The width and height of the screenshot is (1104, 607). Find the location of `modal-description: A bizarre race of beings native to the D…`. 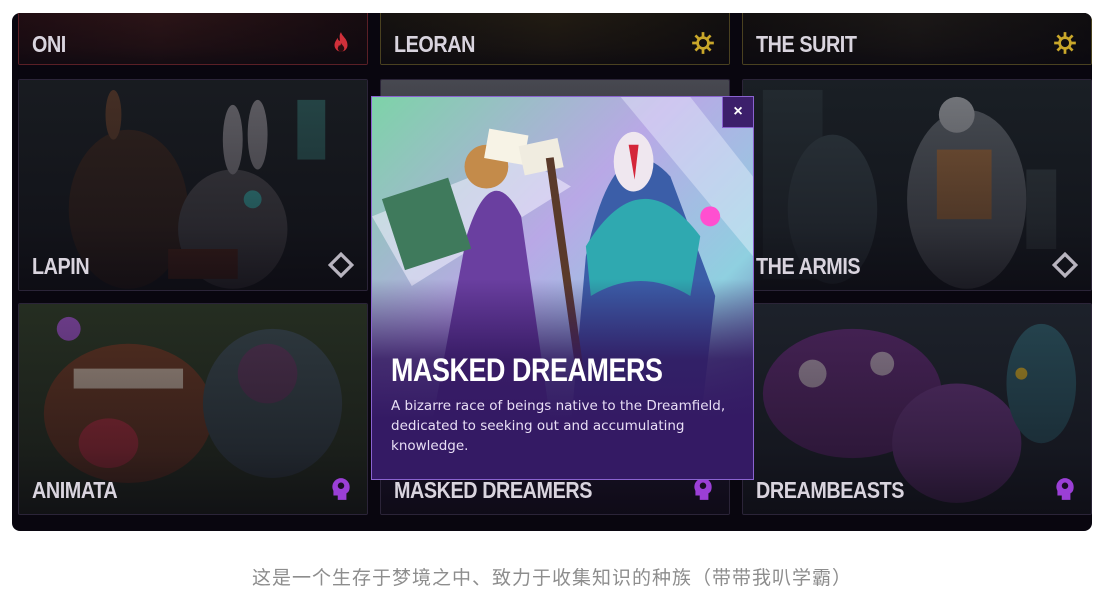

modal-description: A bizarre race of beings native to the D… is located at coordinates (558, 426).